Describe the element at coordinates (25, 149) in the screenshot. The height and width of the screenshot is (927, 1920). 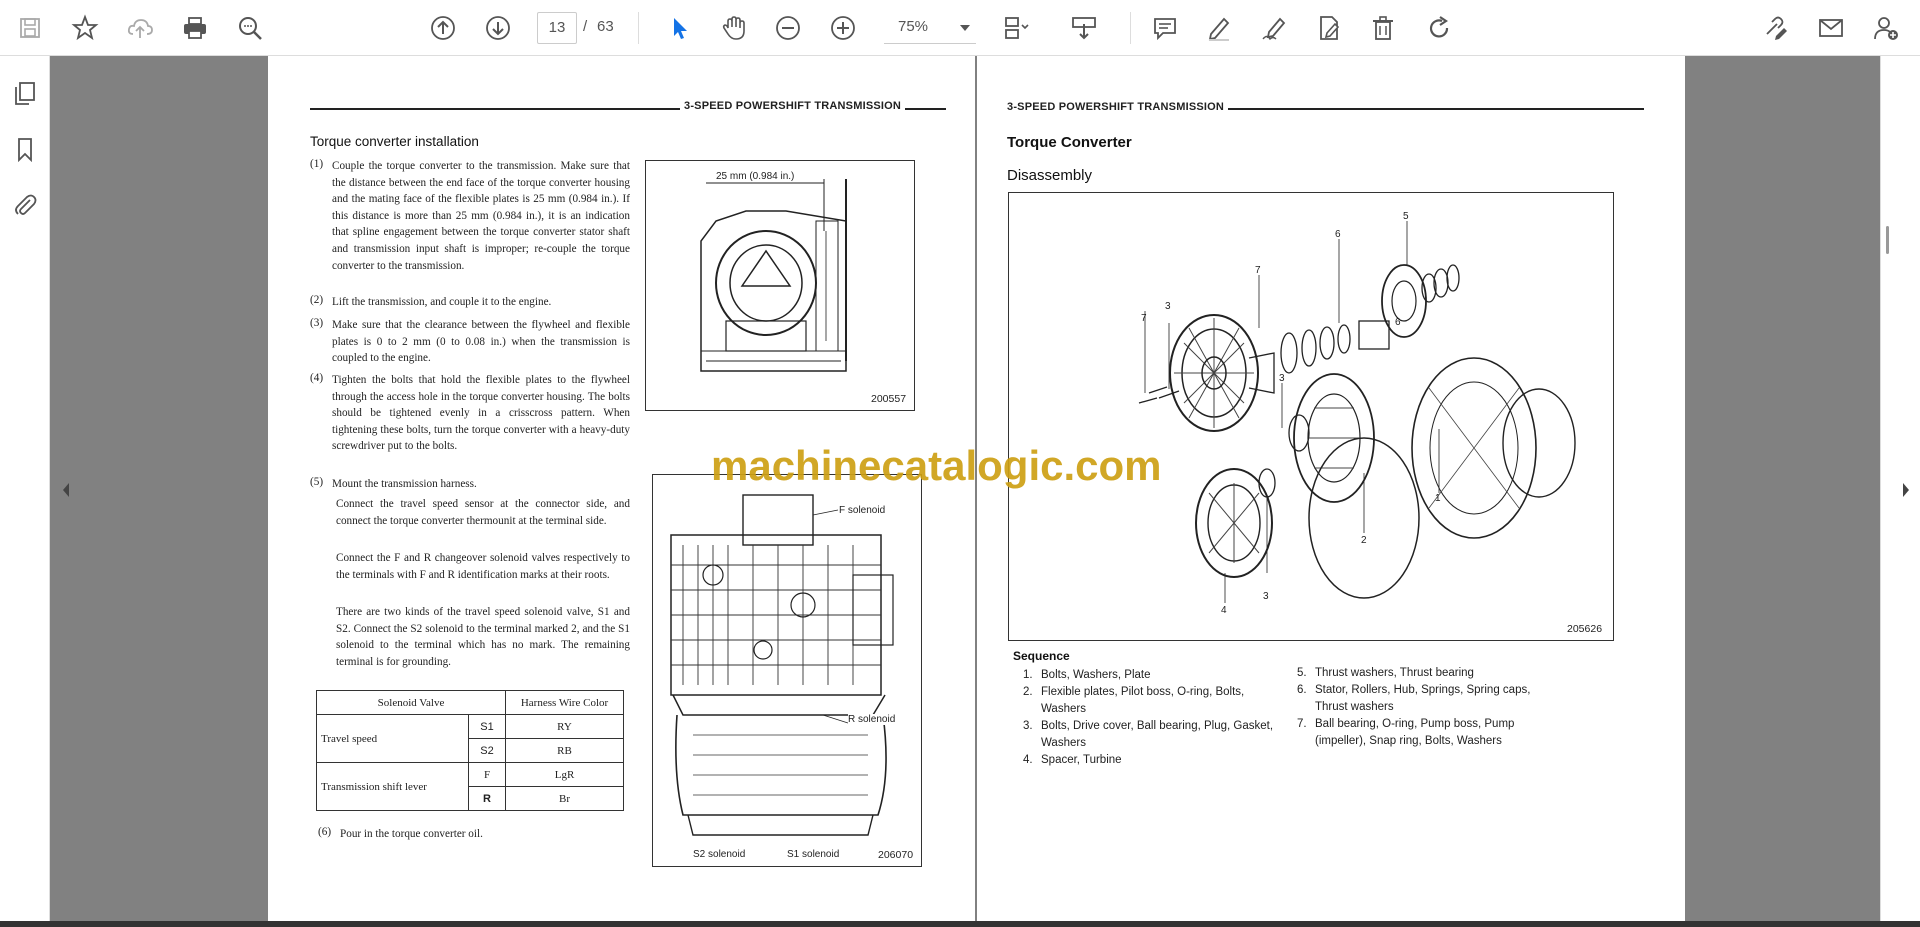
I see `bookmark-icon` at that location.